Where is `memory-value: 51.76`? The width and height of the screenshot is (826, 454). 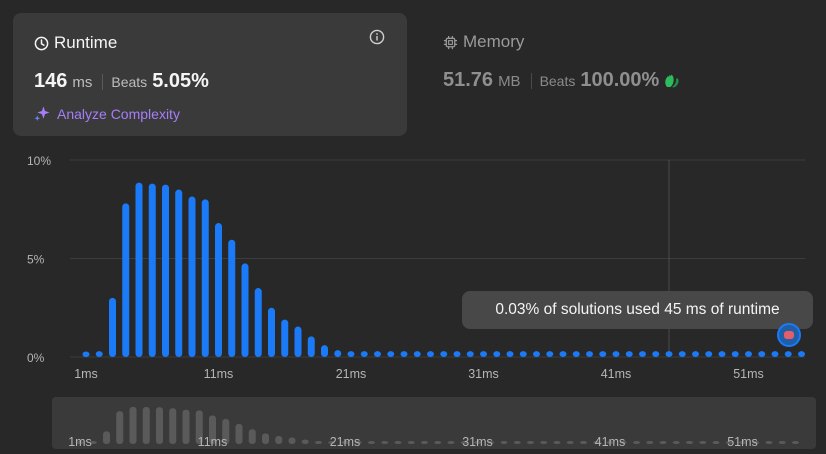 memory-value: 51.76 is located at coordinates (468, 80).